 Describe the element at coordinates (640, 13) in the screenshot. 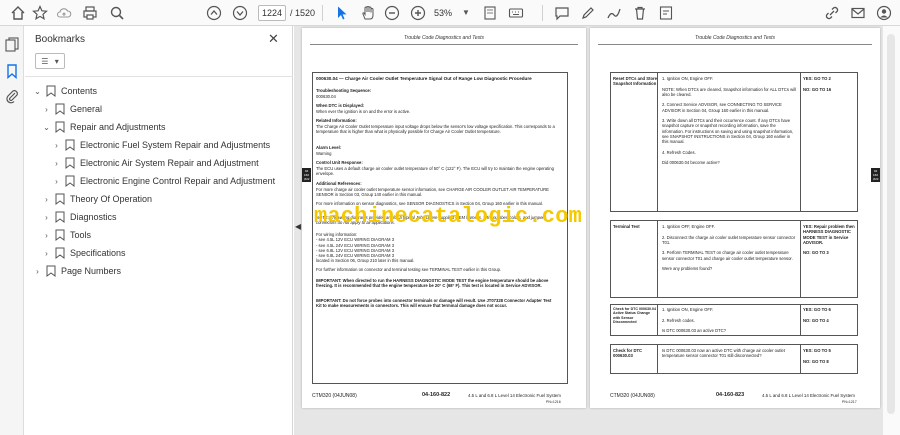

I see `delete-icon` at that location.